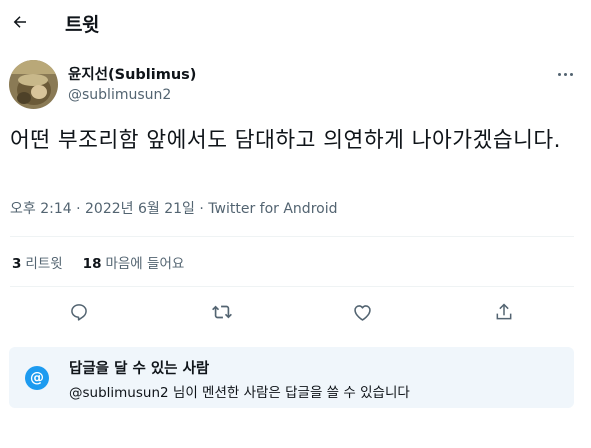 This screenshot has width=591, height=448. What do you see at coordinates (132, 75) in the screenshot?
I see `display-name: 윤지선(Sublimus)` at bounding box center [132, 75].